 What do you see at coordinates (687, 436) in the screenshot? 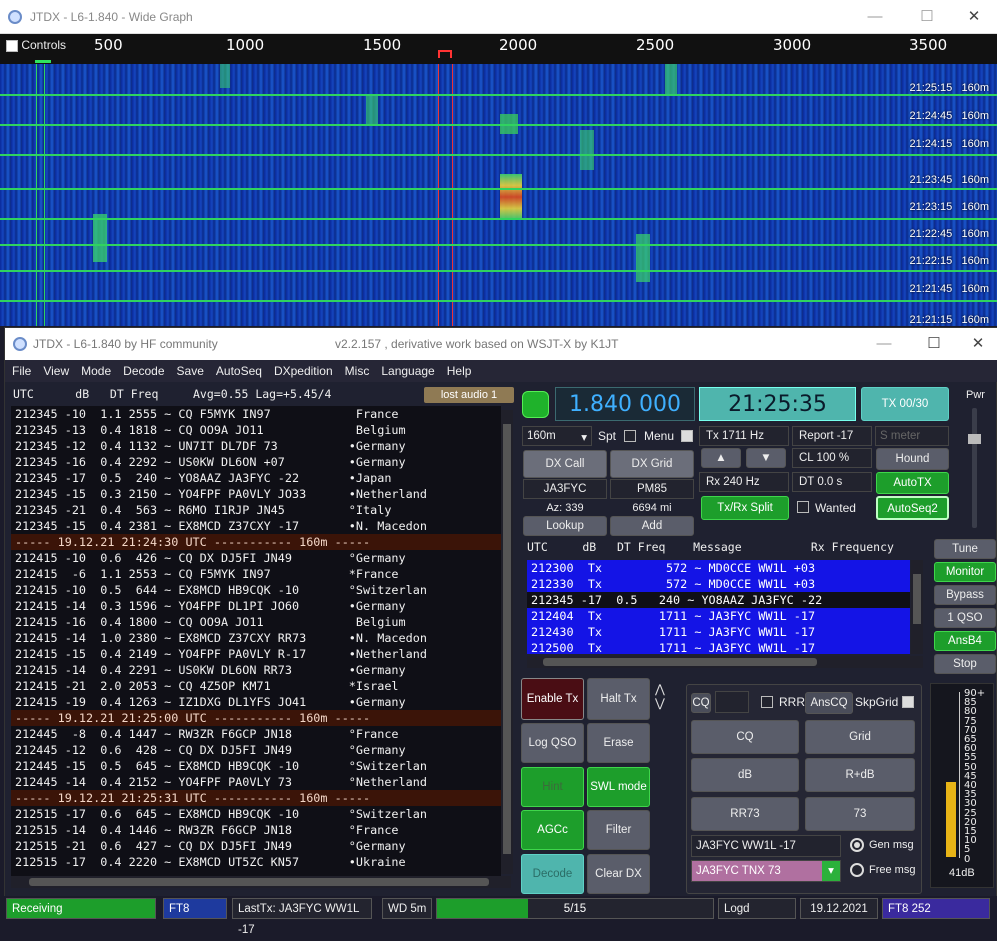
I see `menu-checkbox` at bounding box center [687, 436].